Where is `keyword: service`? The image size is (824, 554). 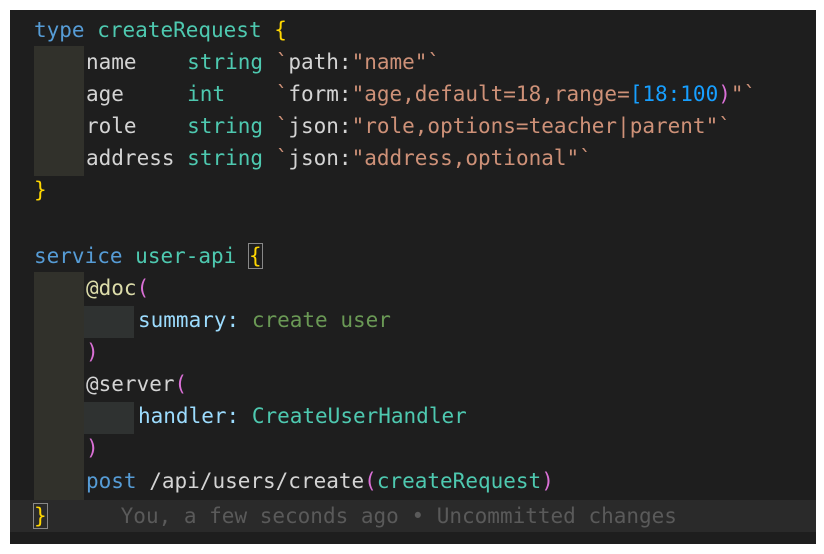
keyword: service is located at coordinates (78, 256).